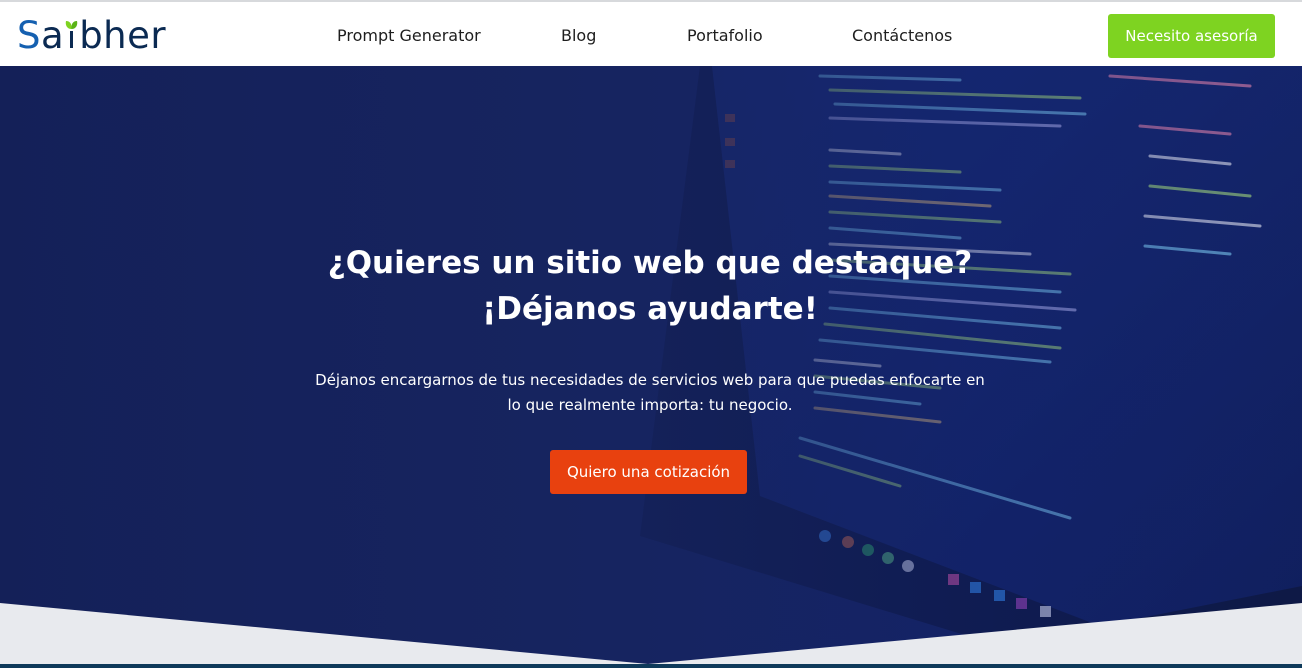  I want to click on logo-suffix: bher, so click(123, 35).